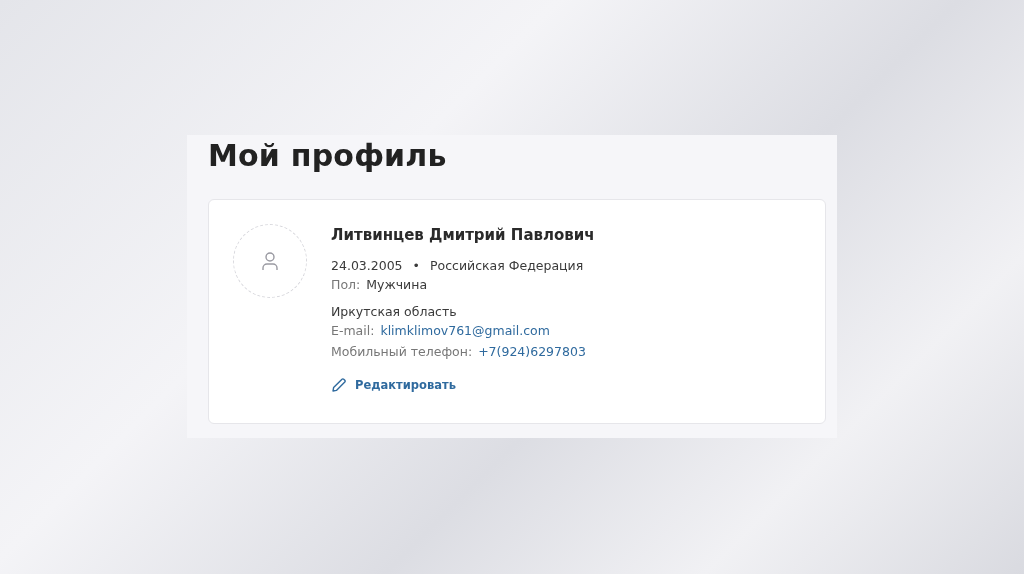 Image resolution: width=1024 pixels, height=574 pixels. I want to click on gender-value: Мужчина, so click(397, 285).